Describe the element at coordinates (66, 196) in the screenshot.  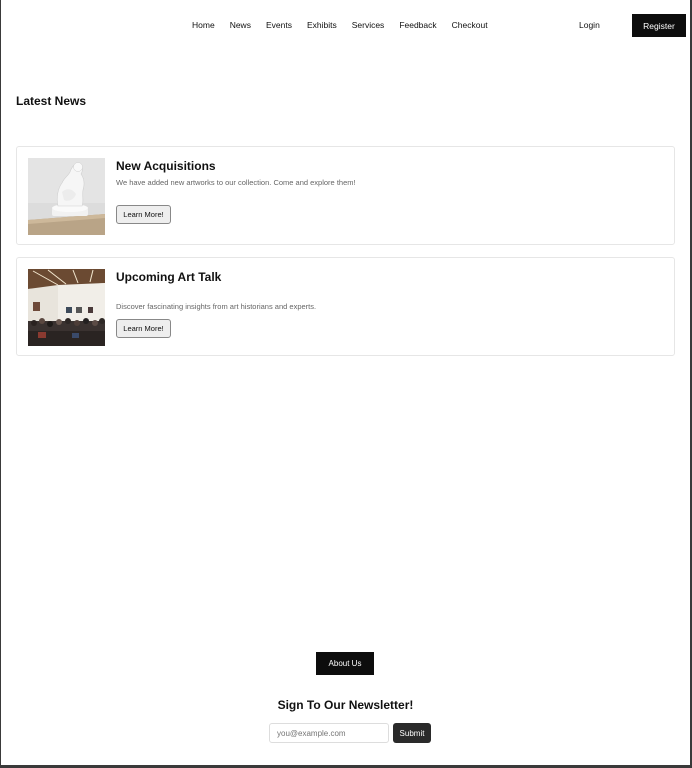
I see `sculpture-image` at that location.